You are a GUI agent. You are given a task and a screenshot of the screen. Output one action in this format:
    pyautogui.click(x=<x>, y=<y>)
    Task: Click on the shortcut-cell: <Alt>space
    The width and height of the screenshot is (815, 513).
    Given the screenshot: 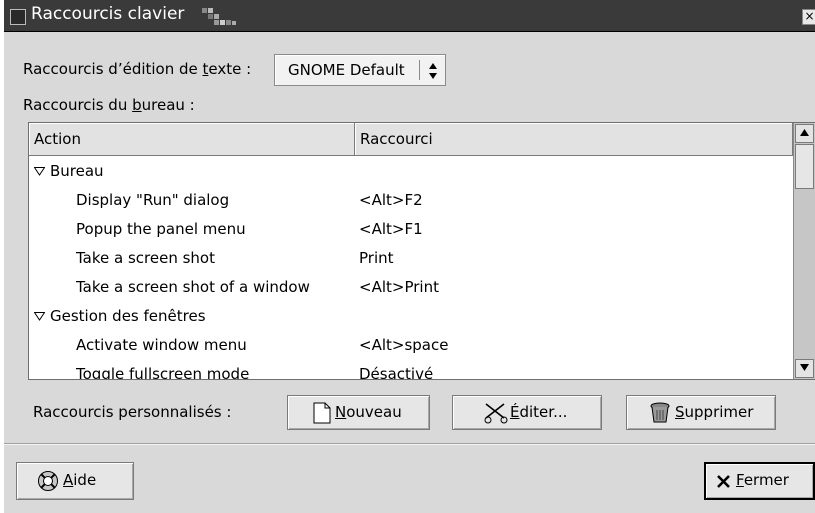 What is the action you would take?
    pyautogui.click(x=404, y=345)
    